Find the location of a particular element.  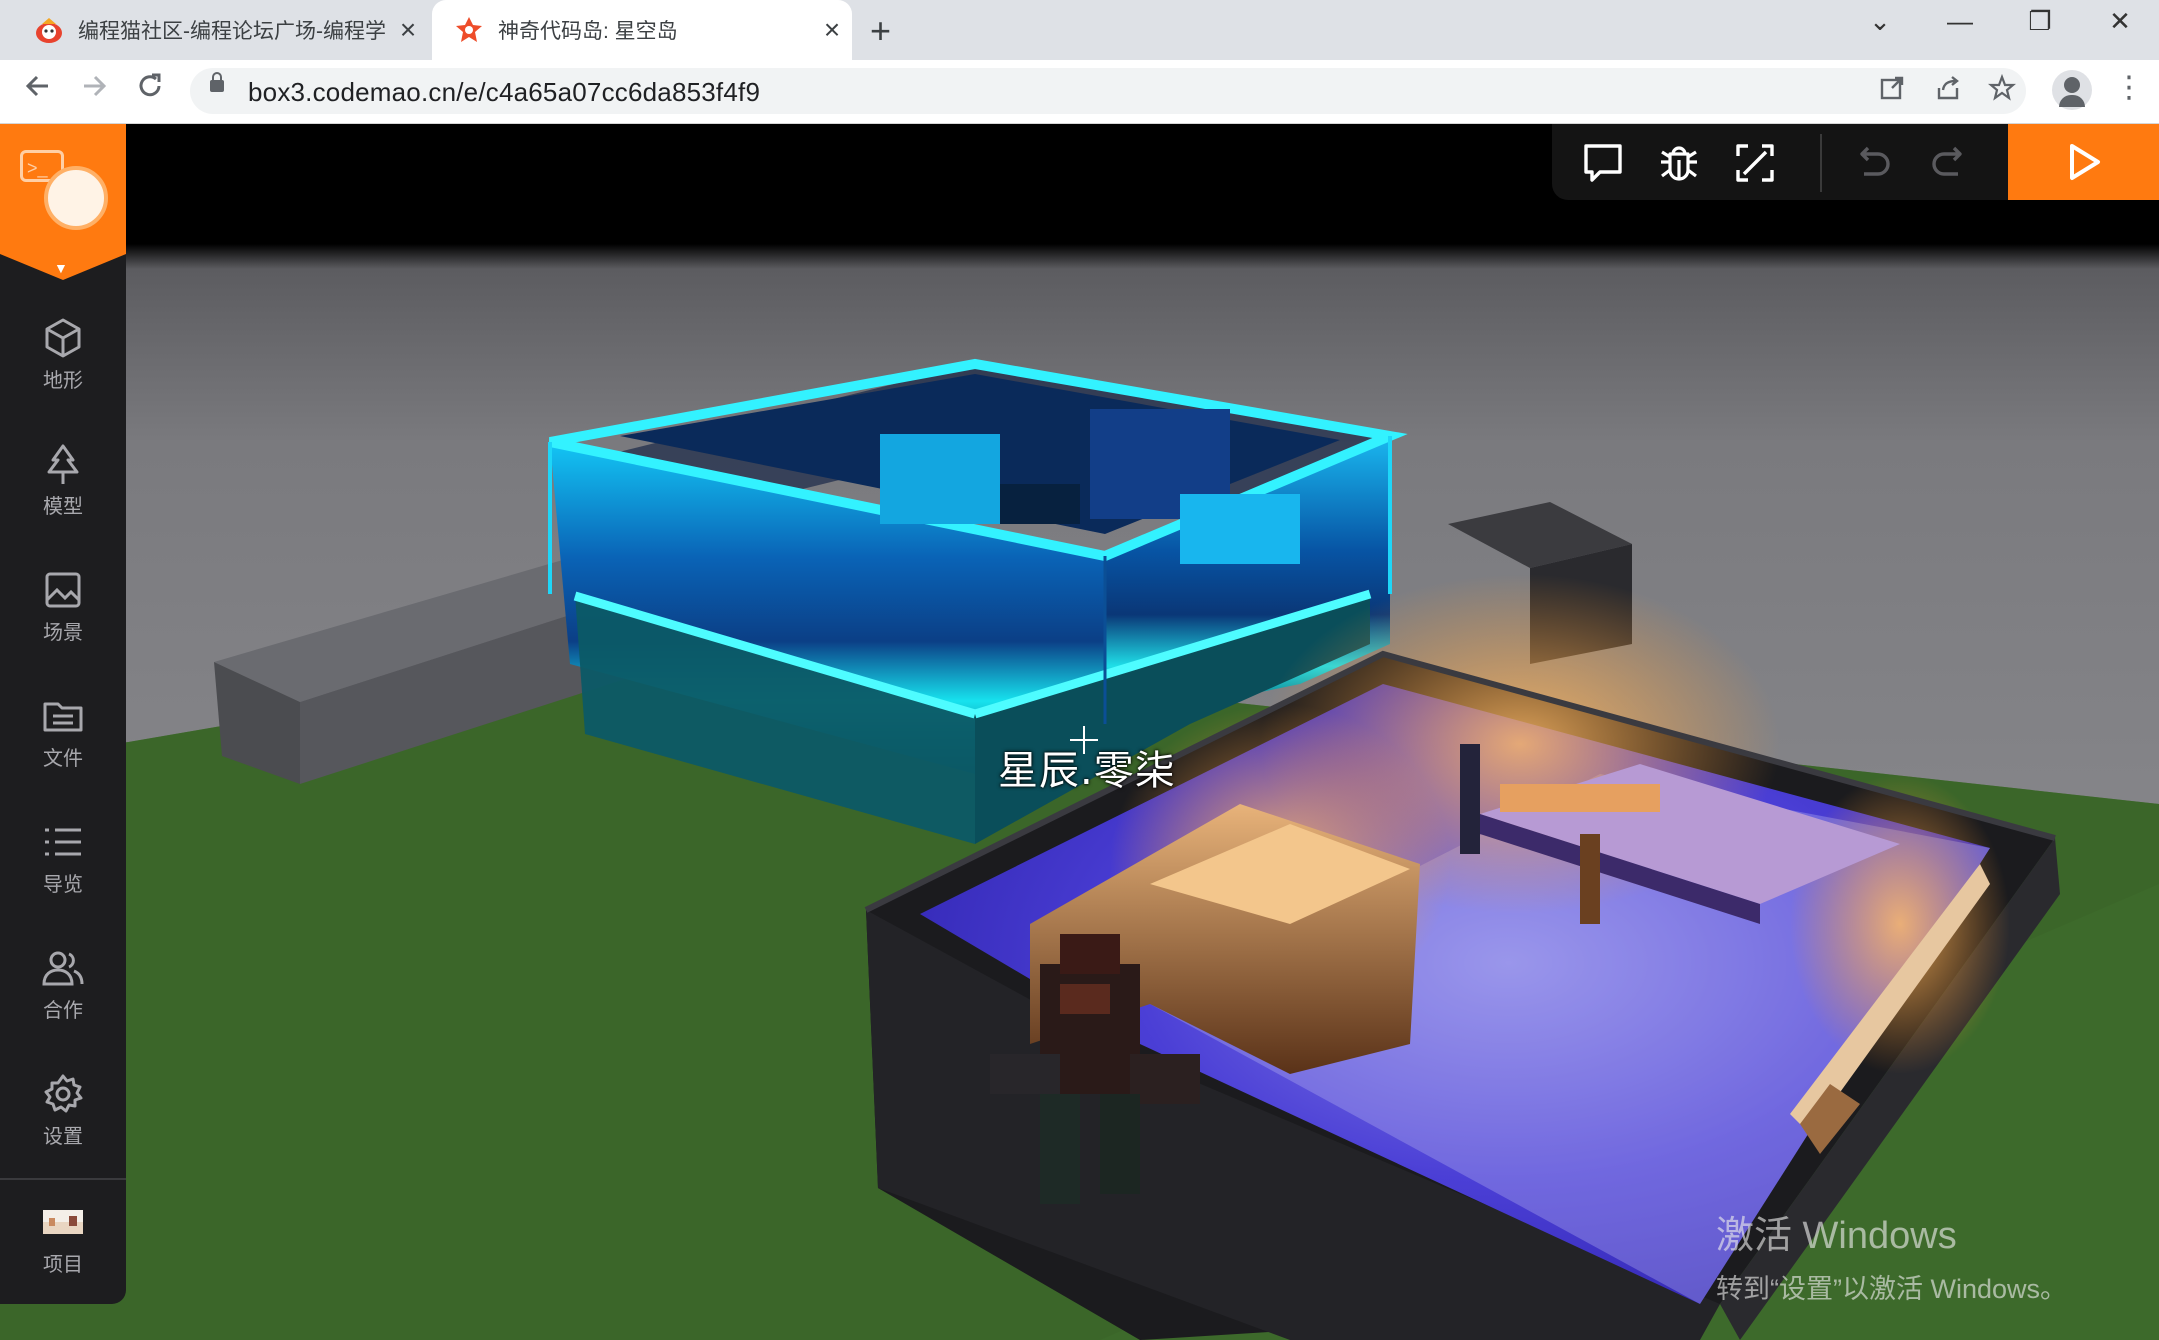

lock-icon is located at coordinates (217, 82).